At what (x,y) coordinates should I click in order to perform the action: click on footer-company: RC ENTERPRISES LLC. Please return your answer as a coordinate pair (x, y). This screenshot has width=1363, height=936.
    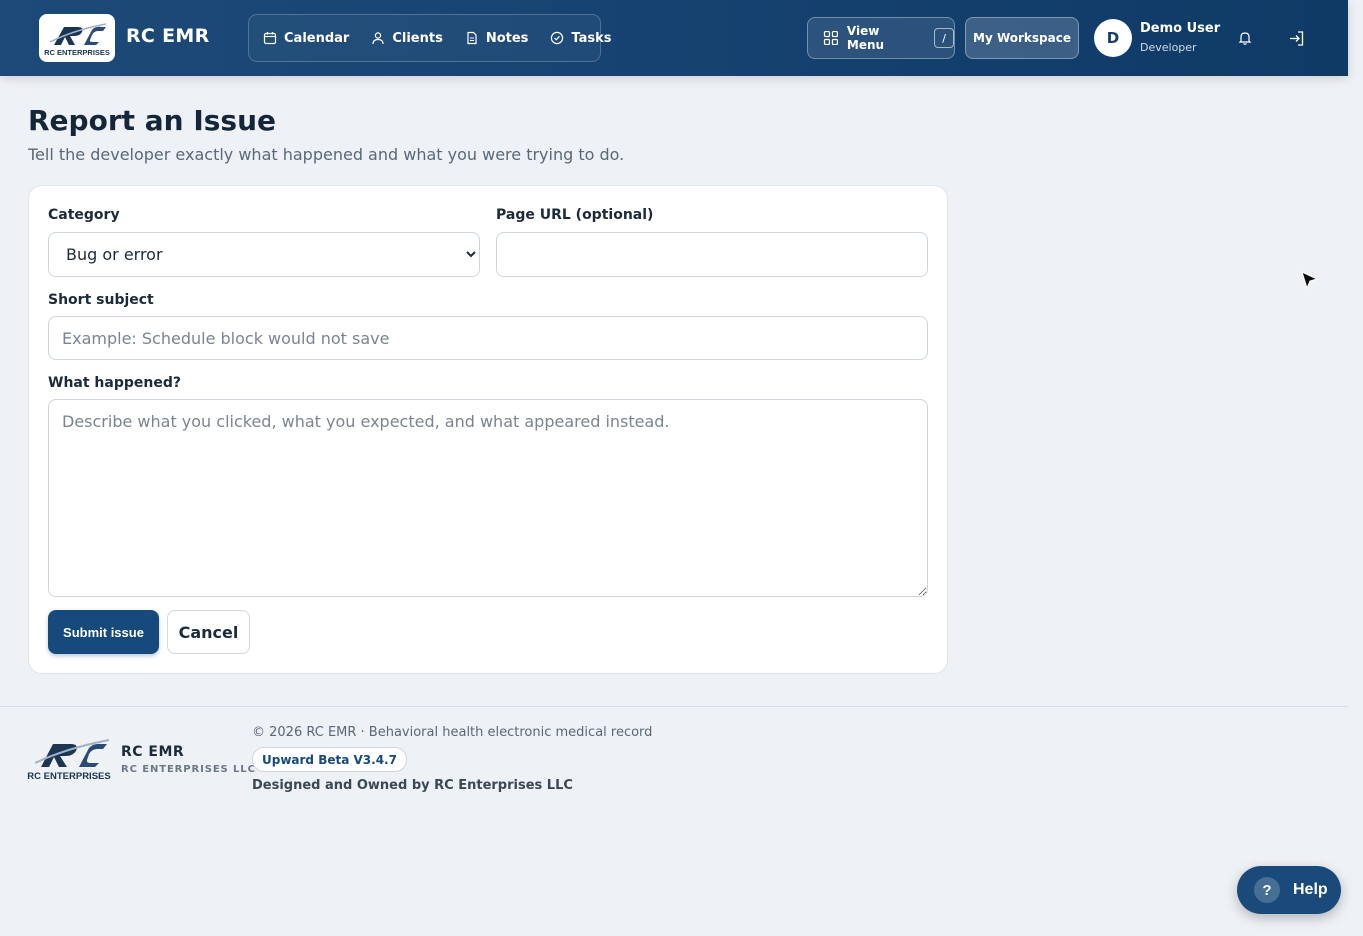
    Looking at the image, I should click on (188, 769).